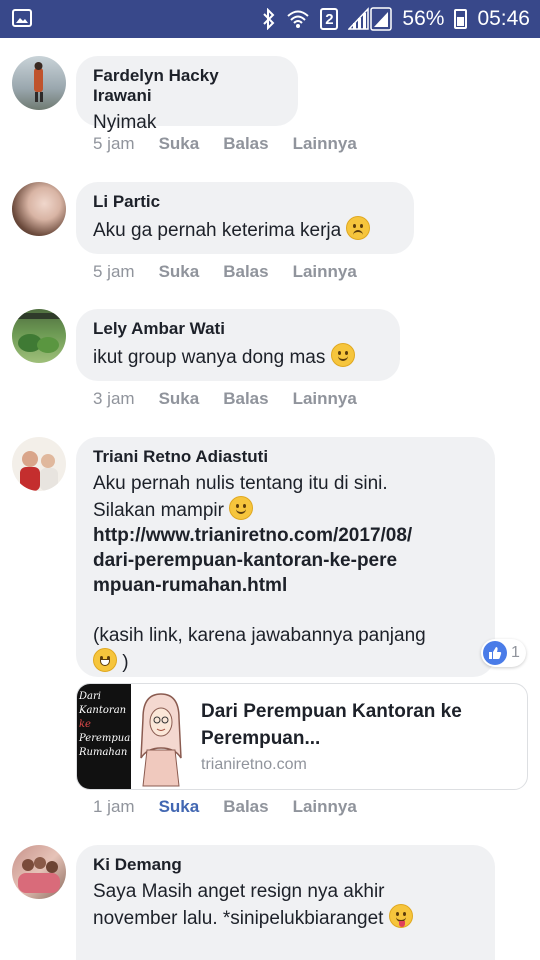 The width and height of the screenshot is (540, 960). I want to click on comment-text-line: november lalu. *sinipelukbiaranget, so click(285, 917).